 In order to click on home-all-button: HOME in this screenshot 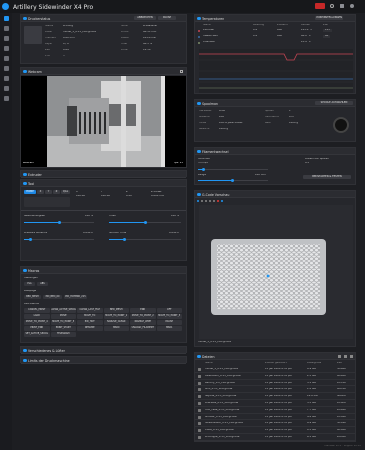, I will do `click(30, 192)`.